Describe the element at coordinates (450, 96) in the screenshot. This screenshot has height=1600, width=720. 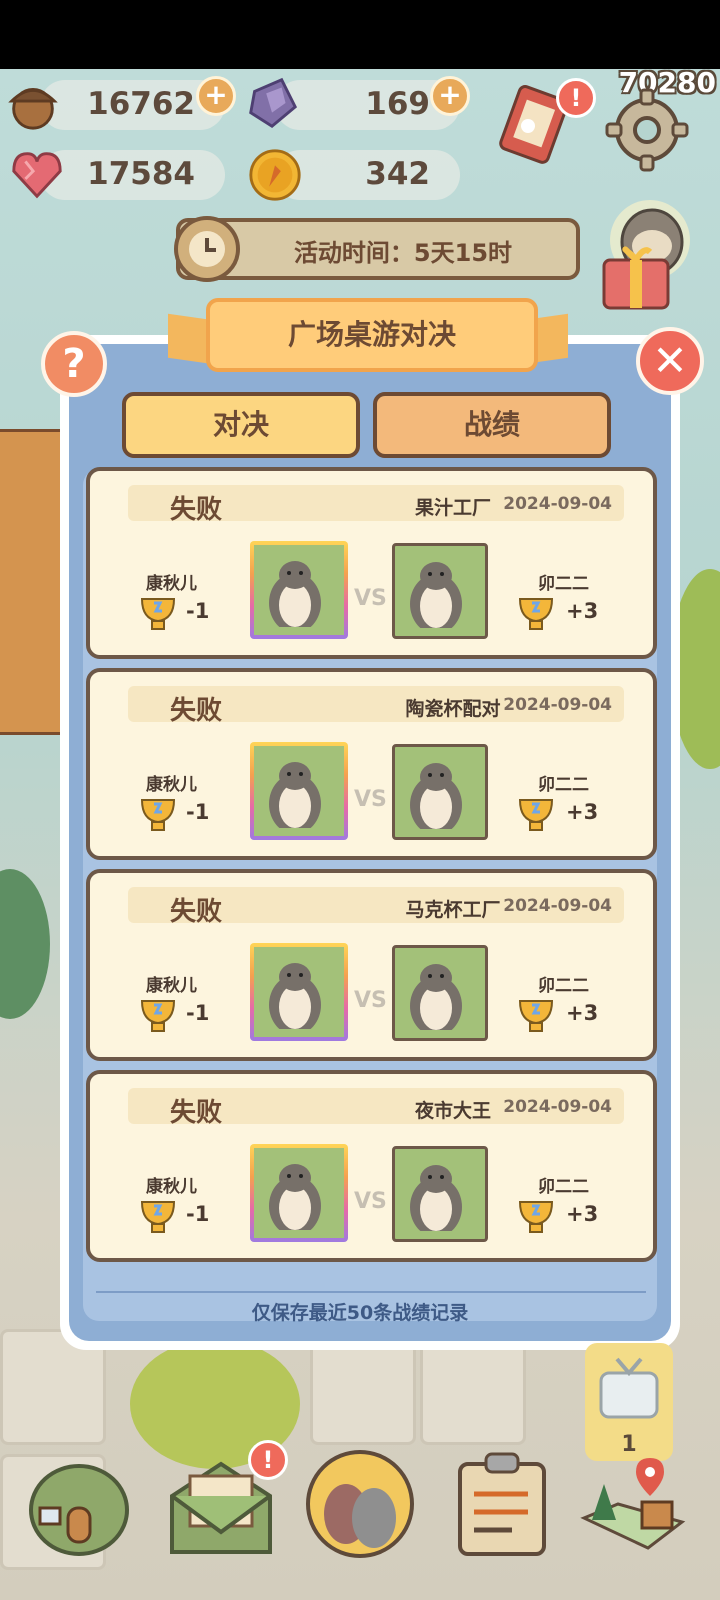
I see `add-gem-button: +` at that location.